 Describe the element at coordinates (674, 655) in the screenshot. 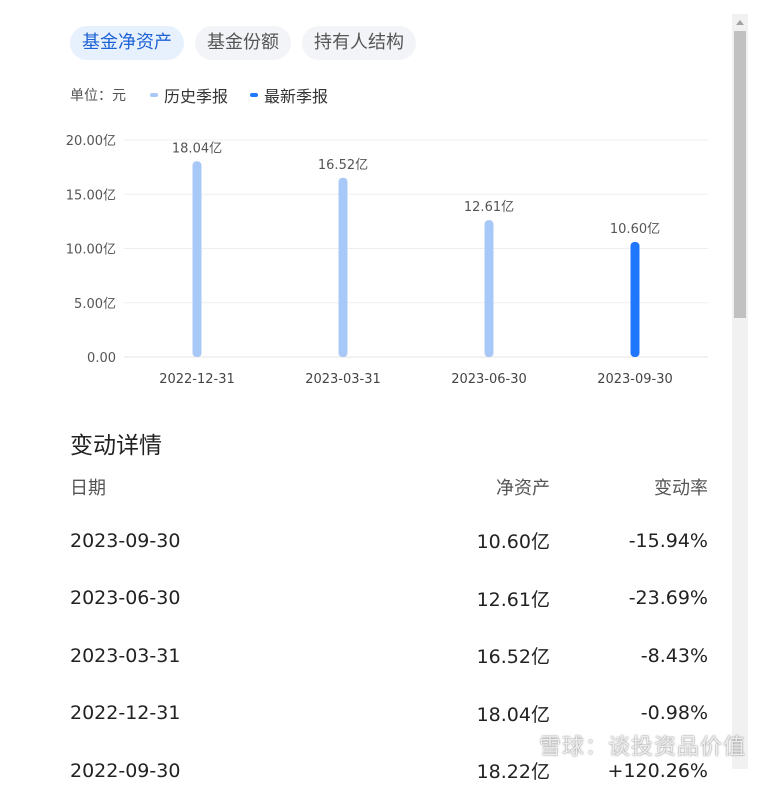

I see `row-change-rate: -8.43%` at that location.